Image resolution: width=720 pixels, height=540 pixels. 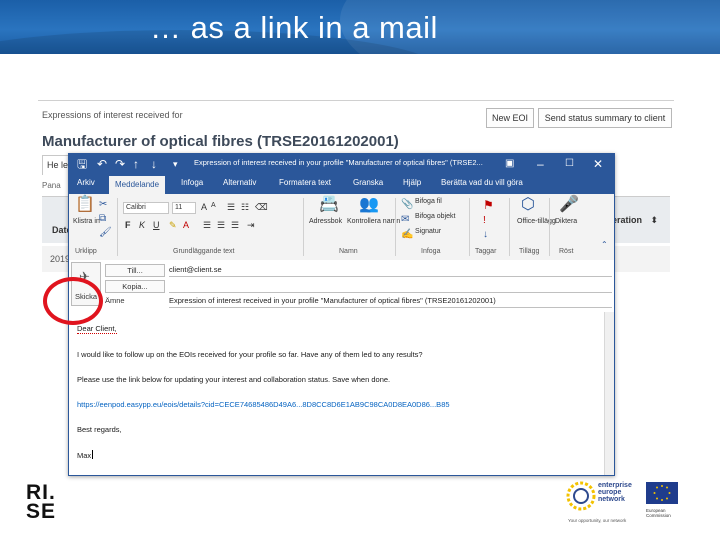 What do you see at coordinates (528, 205) in the screenshot?
I see `office-addins-icon: ⬡` at bounding box center [528, 205].